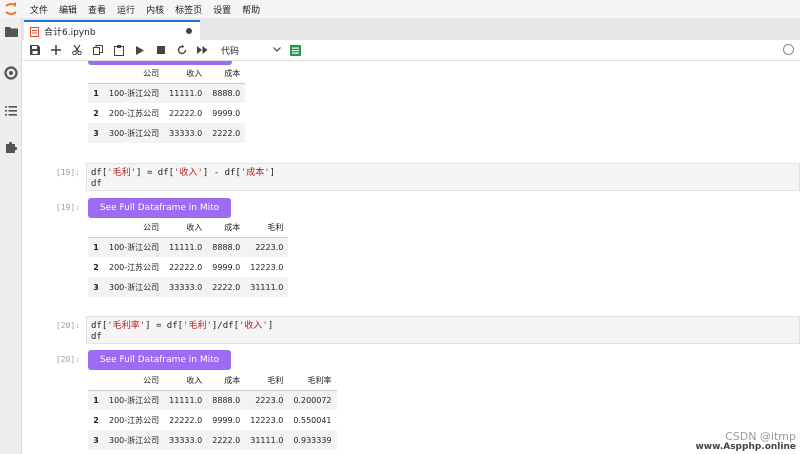 This screenshot has width=800, height=454. What do you see at coordinates (67, 359) in the screenshot?
I see `output-prompt: [20]:` at bounding box center [67, 359].